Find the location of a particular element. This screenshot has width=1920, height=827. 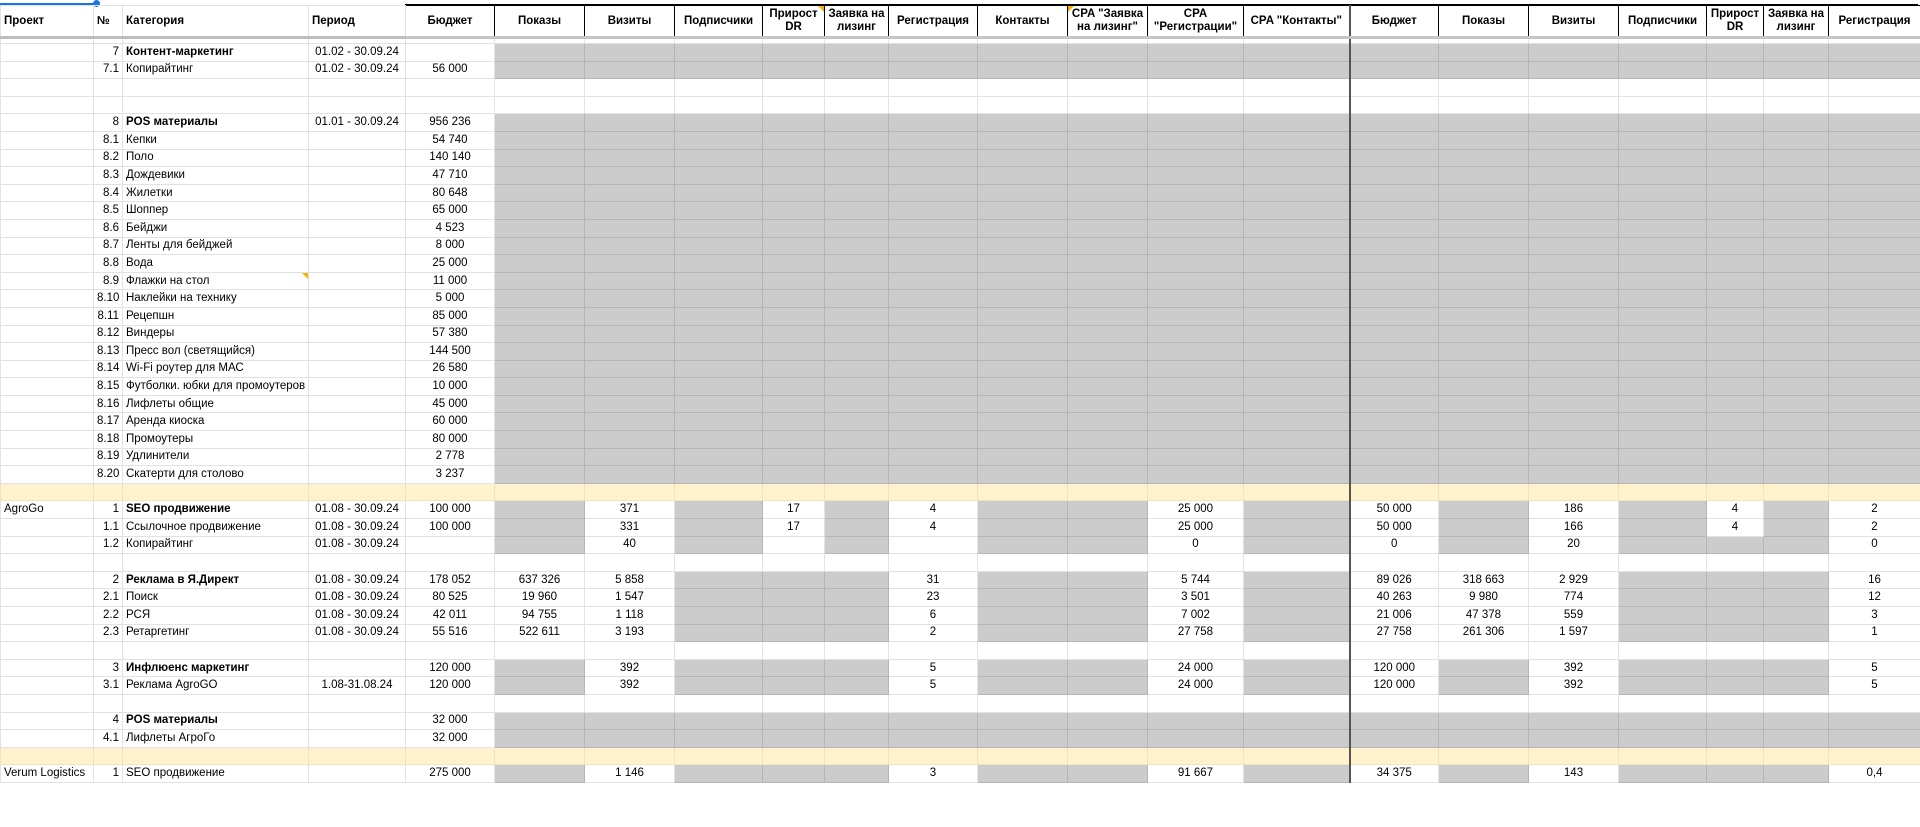

cell-number: 7.1 is located at coordinates (108, 70).